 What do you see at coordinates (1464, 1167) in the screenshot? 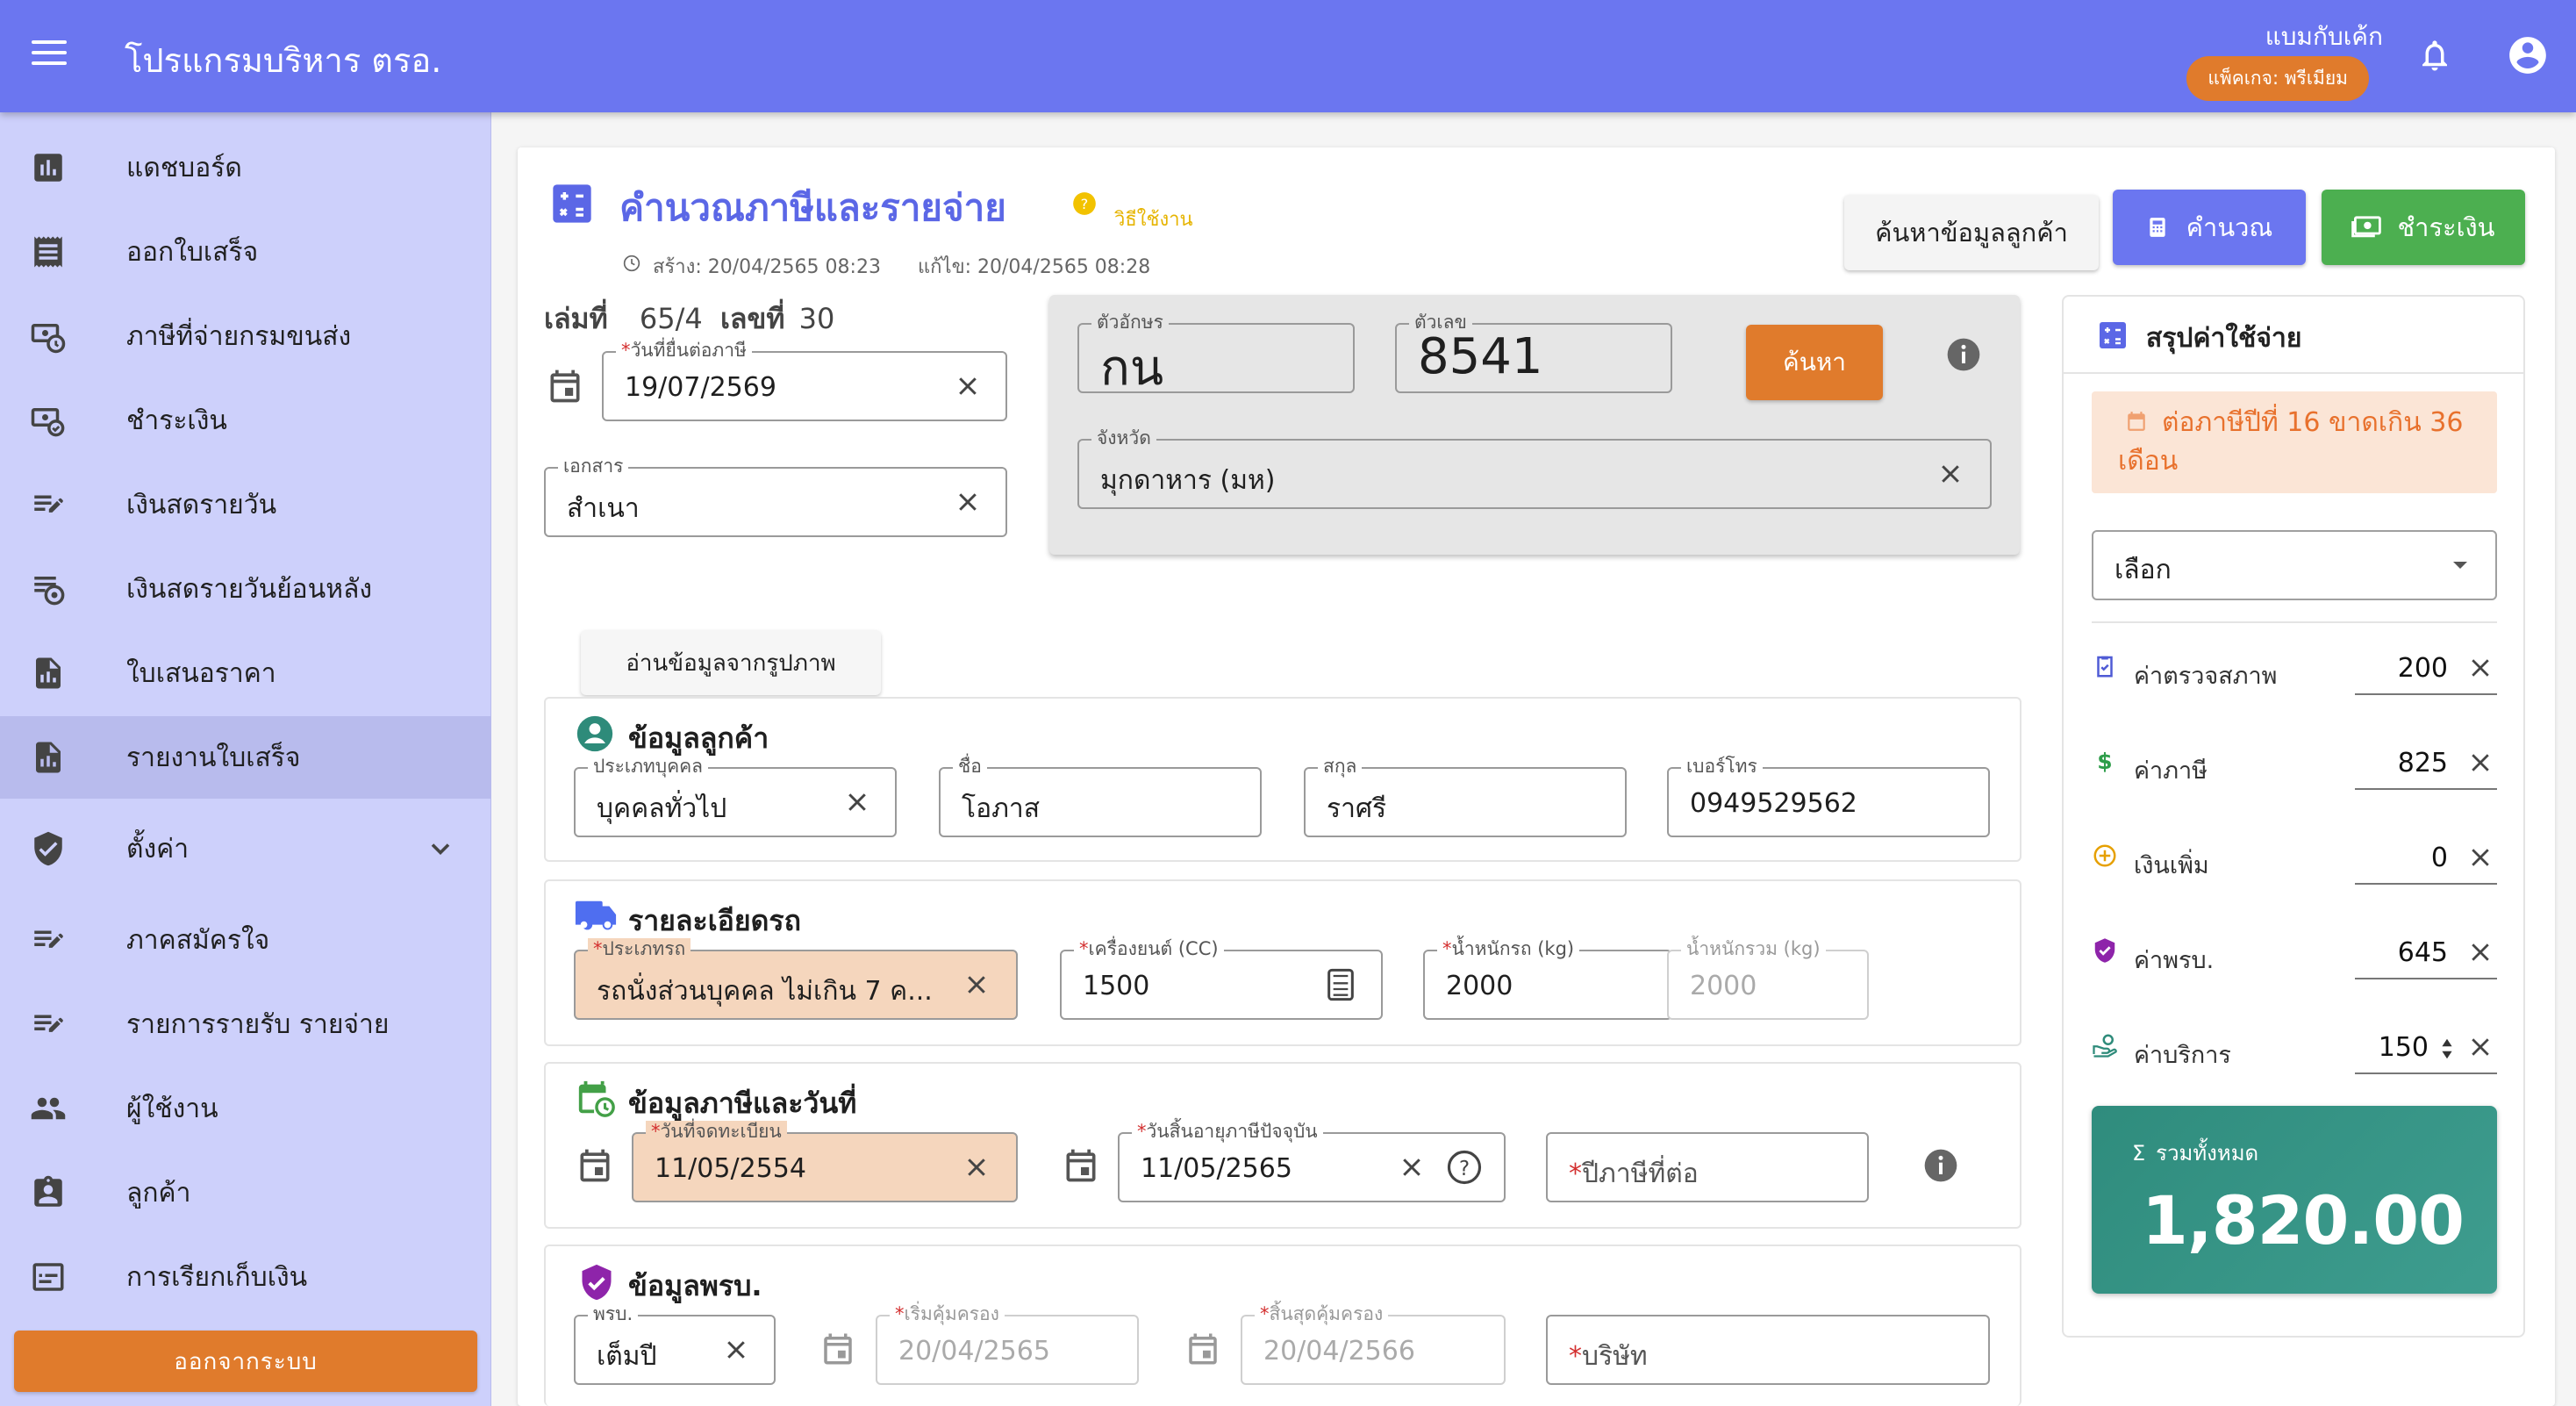
I see `question-circle-icon: ?` at bounding box center [1464, 1167].